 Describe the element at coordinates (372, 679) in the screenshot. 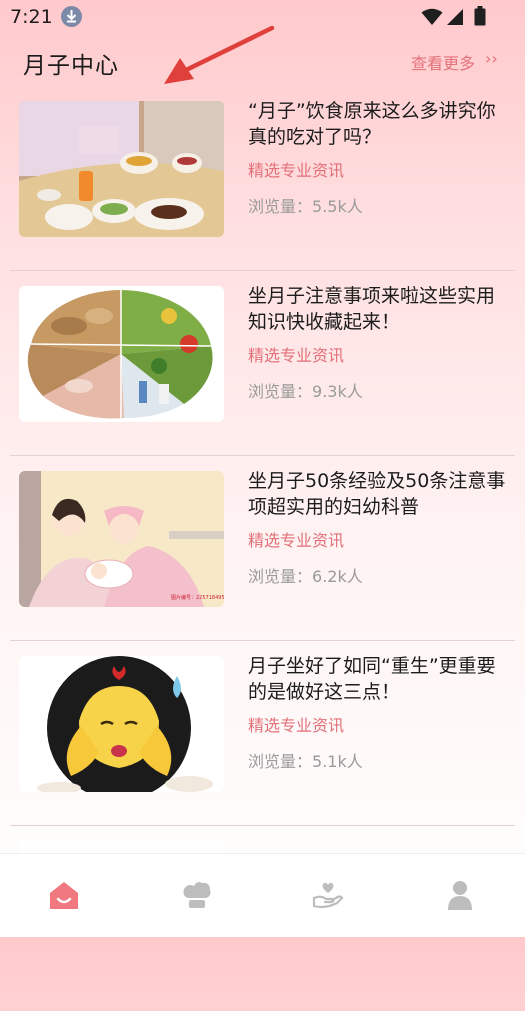

I see `article-4-title: 月子坐好了如同“重生”更重要的是做好这三点！` at that location.